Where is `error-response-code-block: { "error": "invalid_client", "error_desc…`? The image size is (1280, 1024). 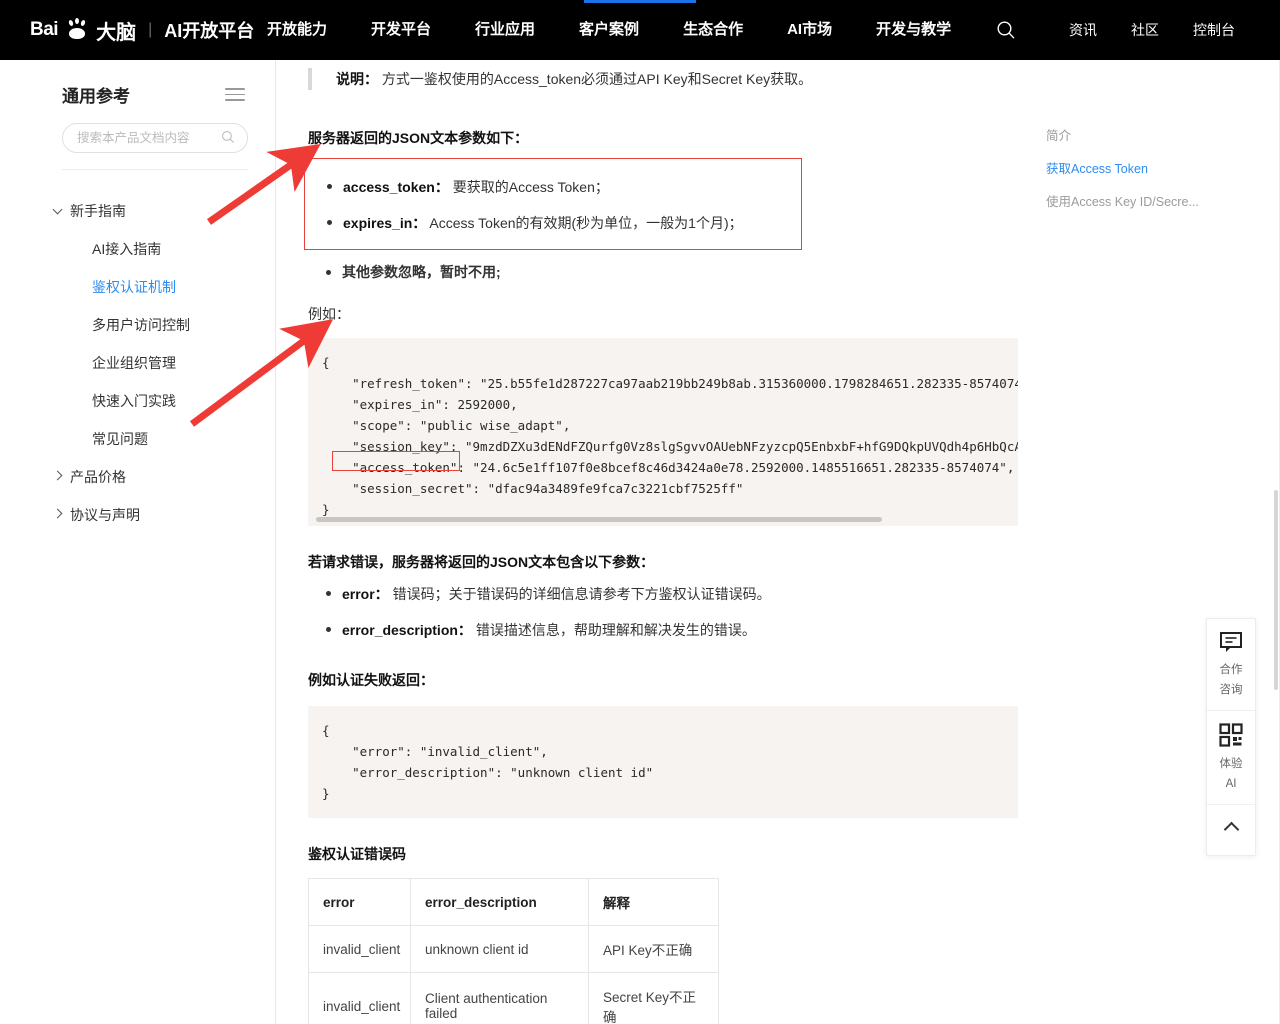
error-response-code-block: { "error": "invalid_client", "error_desc… is located at coordinates (663, 762).